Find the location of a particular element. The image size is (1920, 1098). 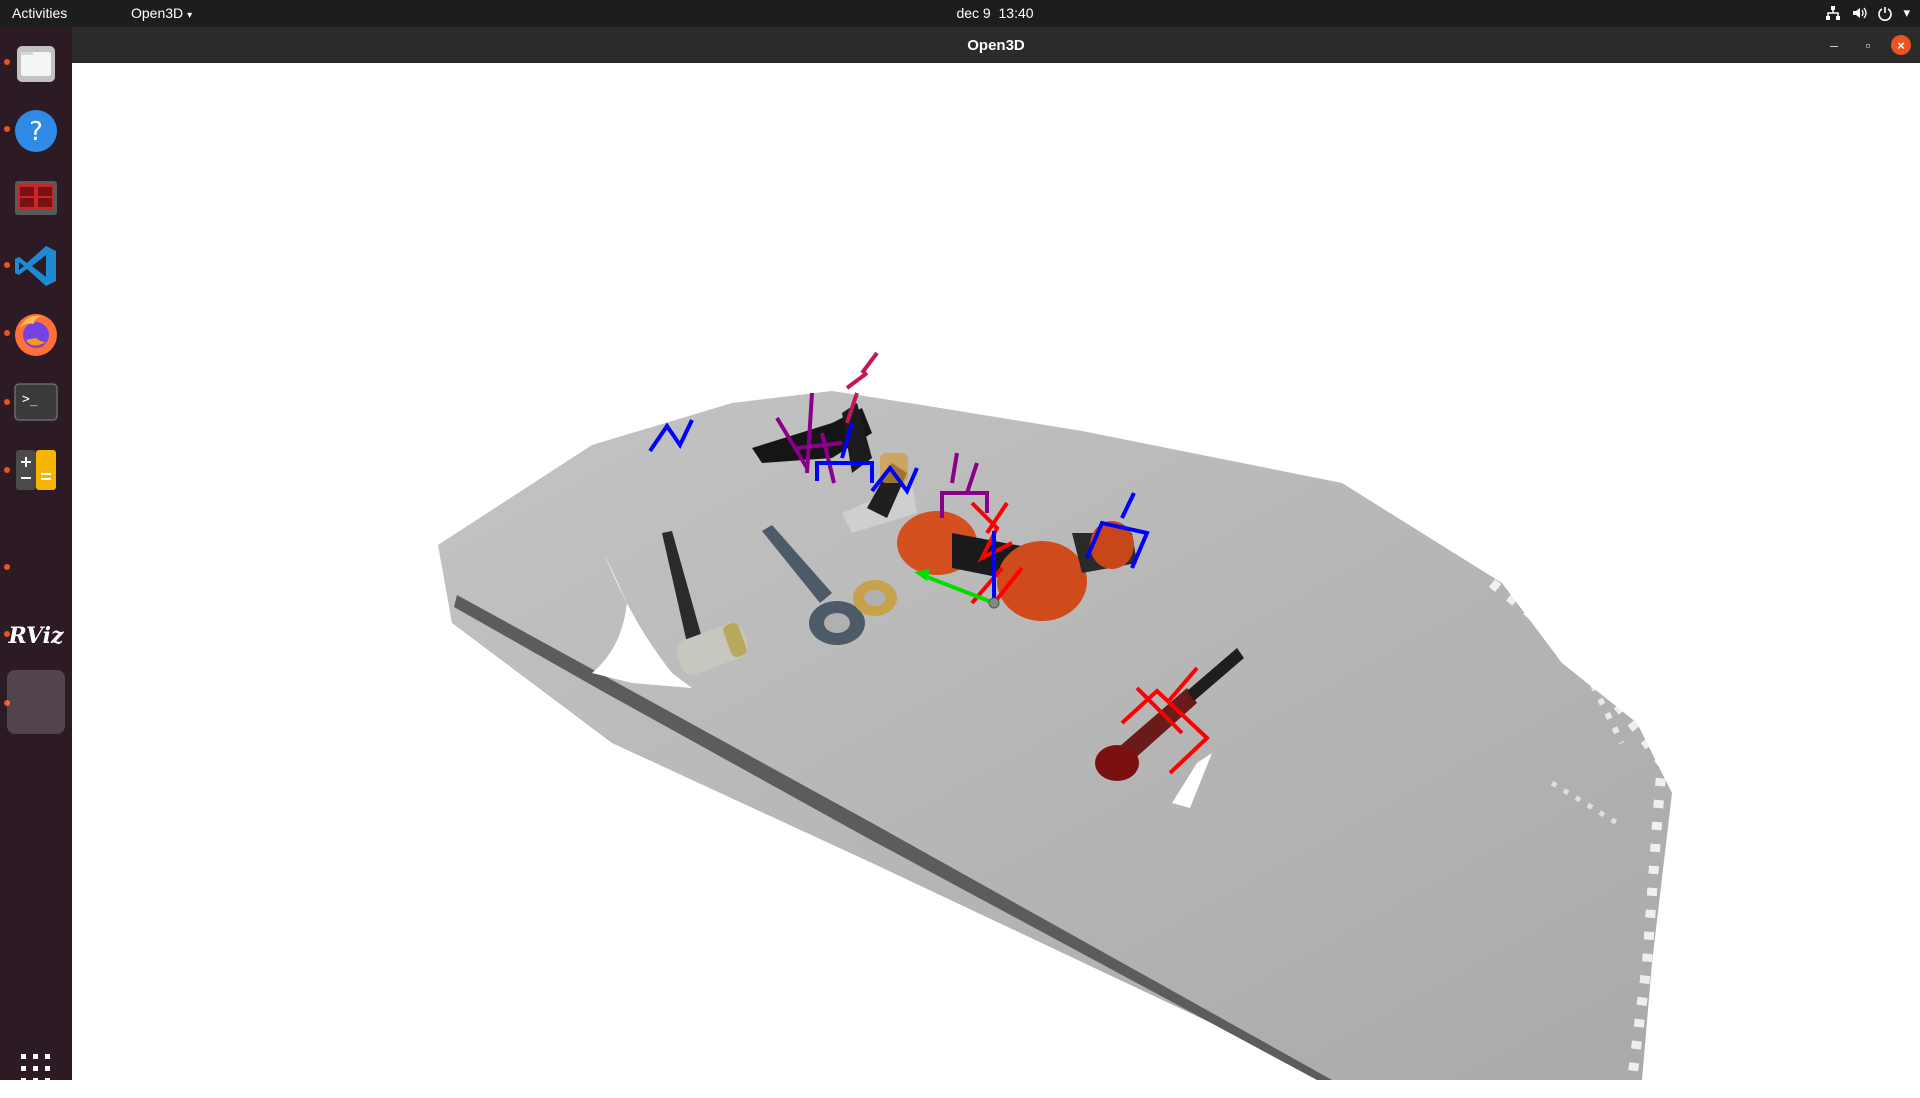

vscode-icon is located at coordinates (35, 266).